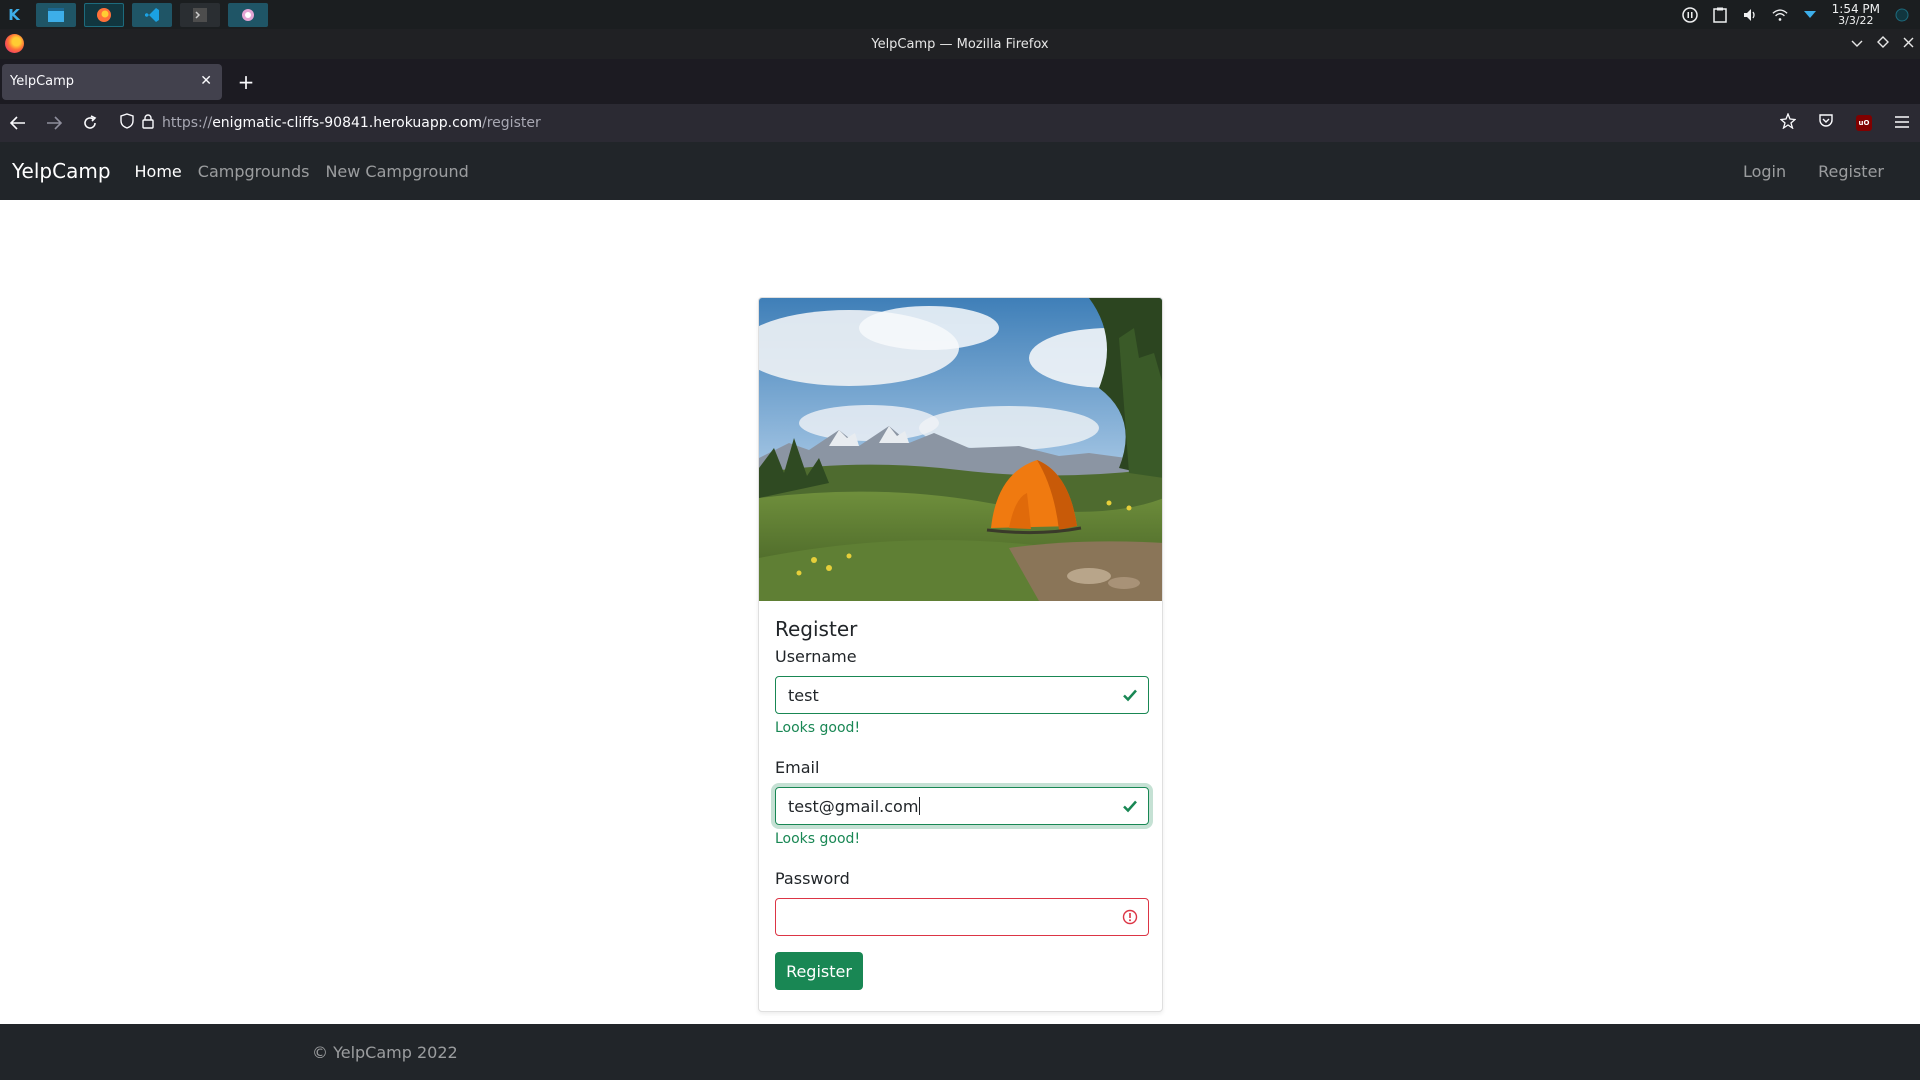 The height and width of the screenshot is (1080, 1920). I want to click on password-label: Password, so click(812, 878).